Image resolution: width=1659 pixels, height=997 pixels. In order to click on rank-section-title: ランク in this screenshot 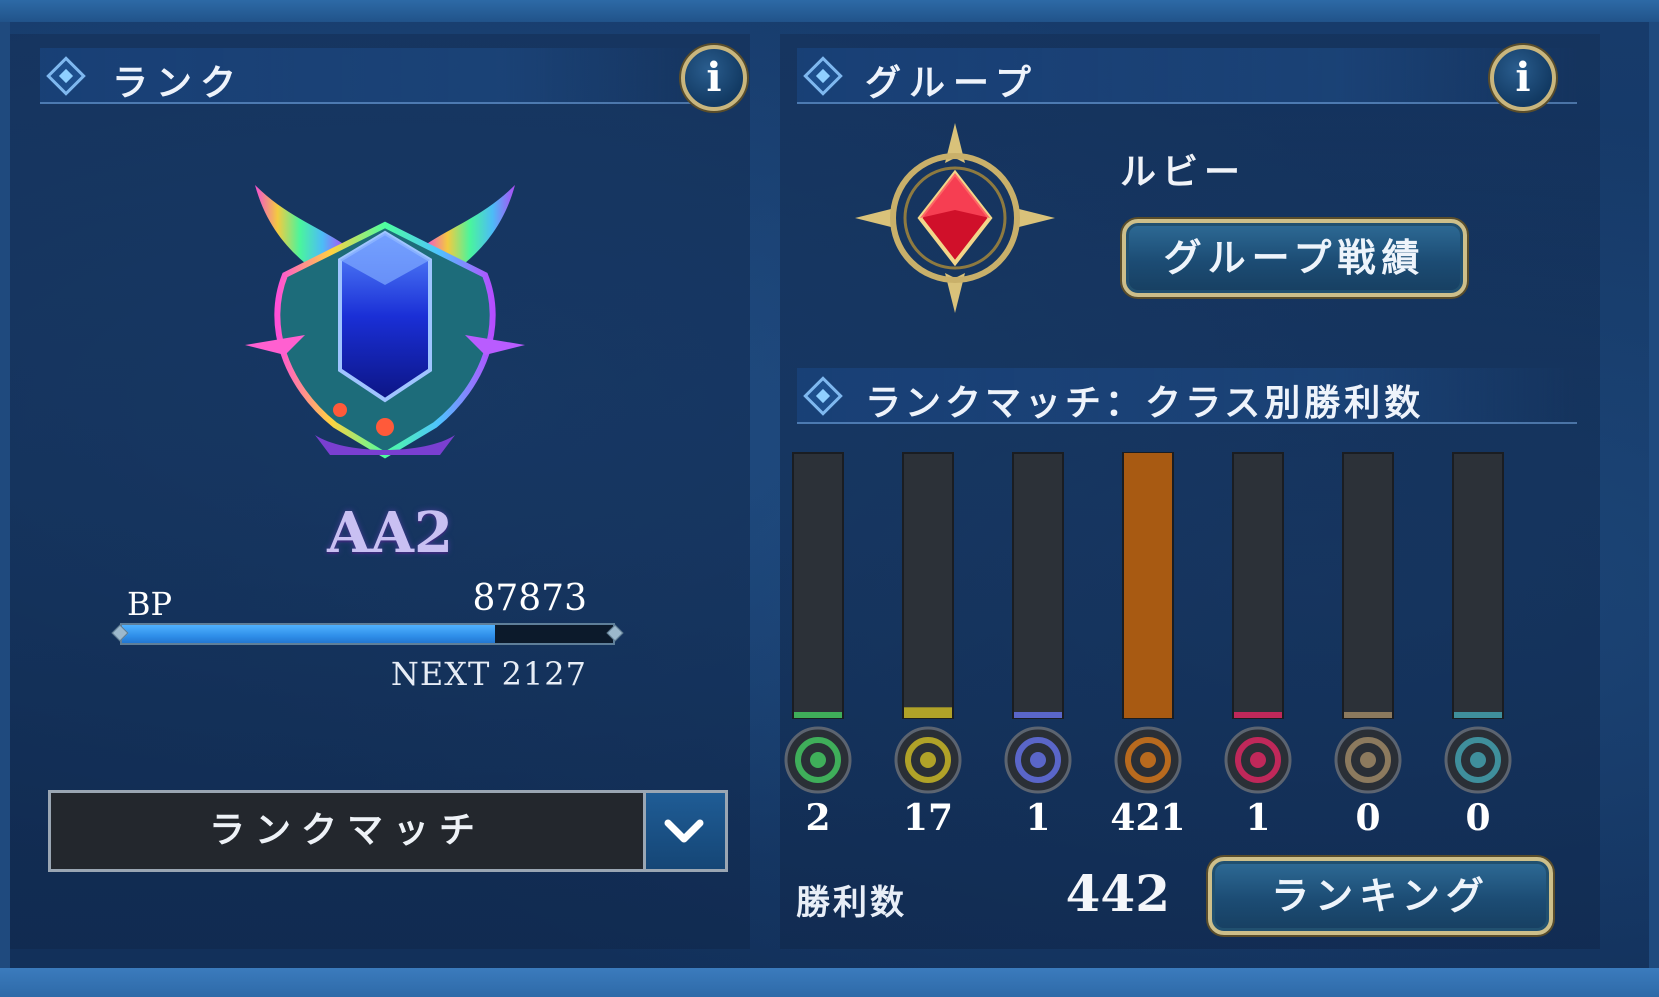, I will do `click(178, 83)`.